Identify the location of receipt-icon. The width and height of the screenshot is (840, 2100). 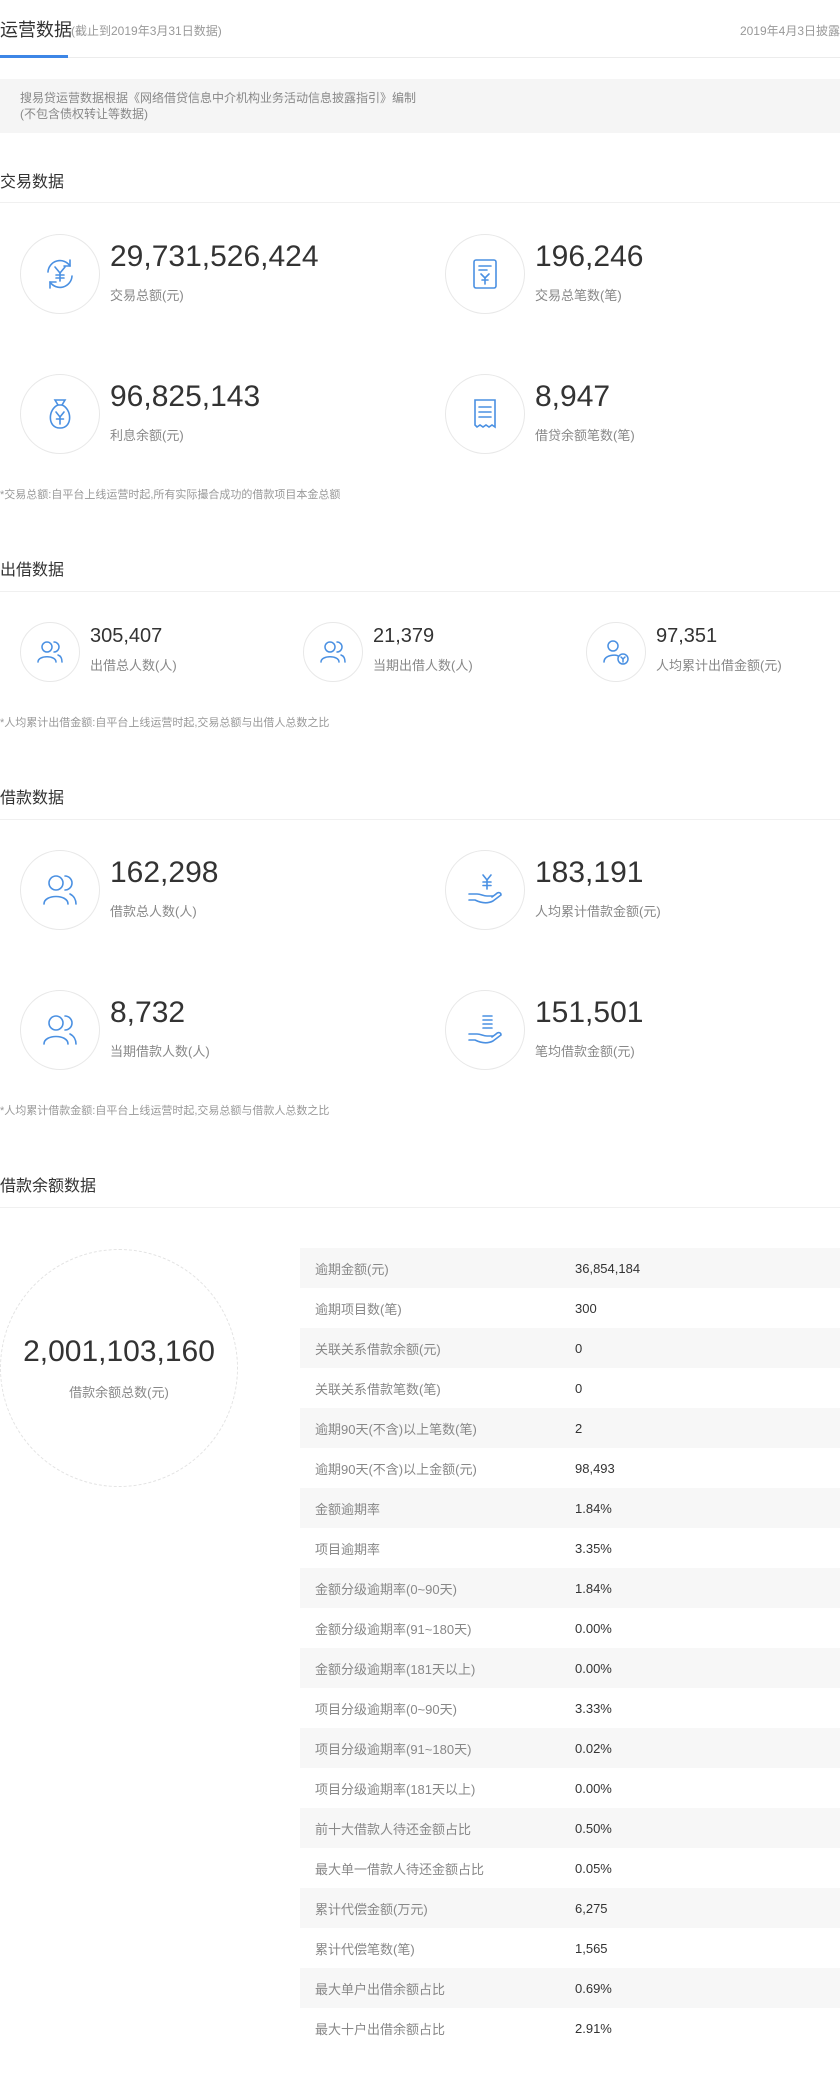
(485, 414).